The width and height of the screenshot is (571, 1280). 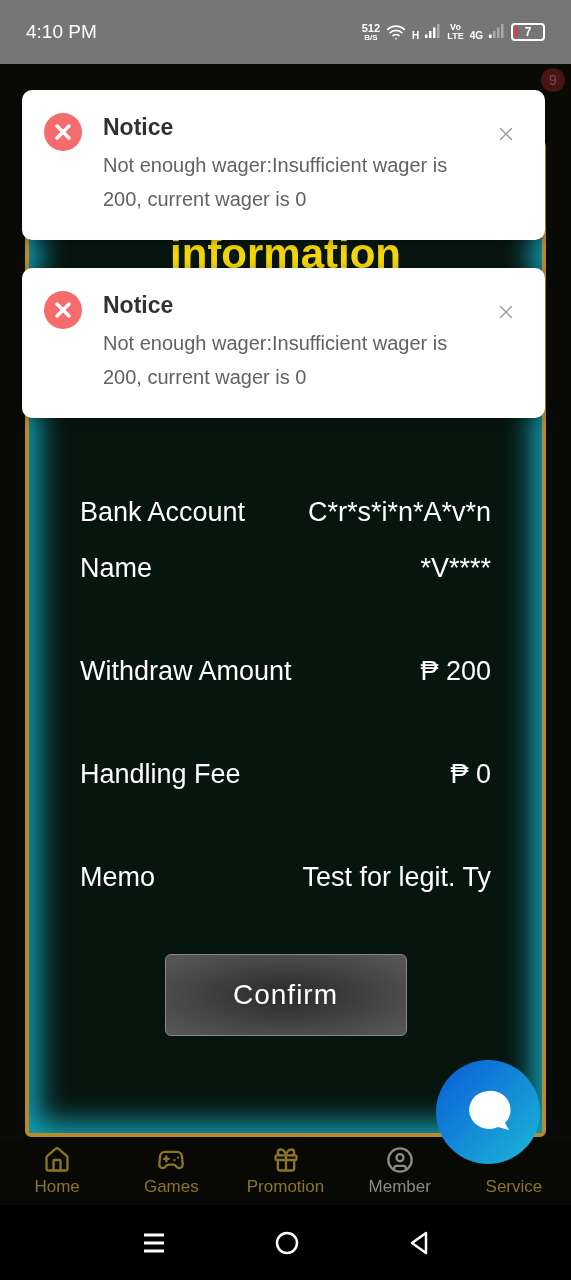 I want to click on confirm-button: Confirm, so click(x=285, y=995).